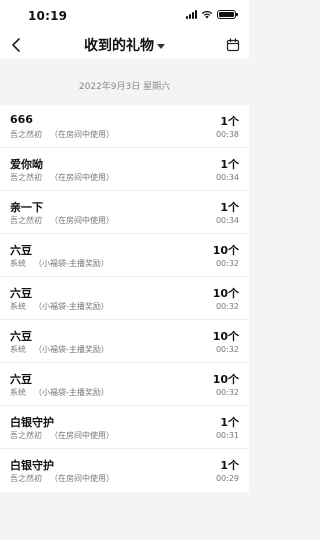 This screenshot has height=540, width=320. Describe the element at coordinates (26, 207) in the screenshot. I see `gift-name: 亲一下` at that location.